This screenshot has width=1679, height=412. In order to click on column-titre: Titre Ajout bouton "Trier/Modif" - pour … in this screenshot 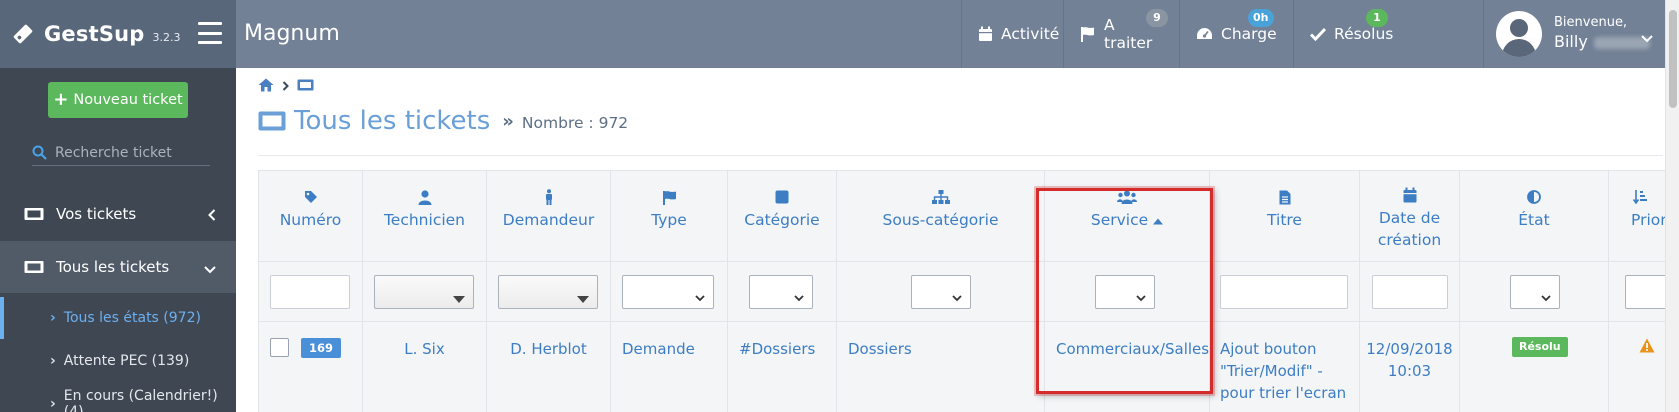, I will do `click(1285, 291)`.